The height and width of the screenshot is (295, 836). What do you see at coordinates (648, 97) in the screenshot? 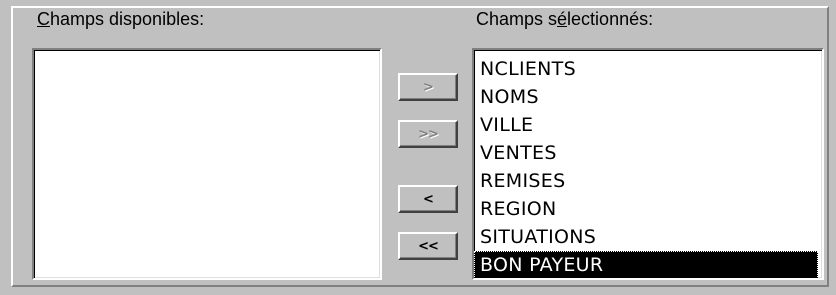
I see `selected-field-item: NOMS` at bounding box center [648, 97].